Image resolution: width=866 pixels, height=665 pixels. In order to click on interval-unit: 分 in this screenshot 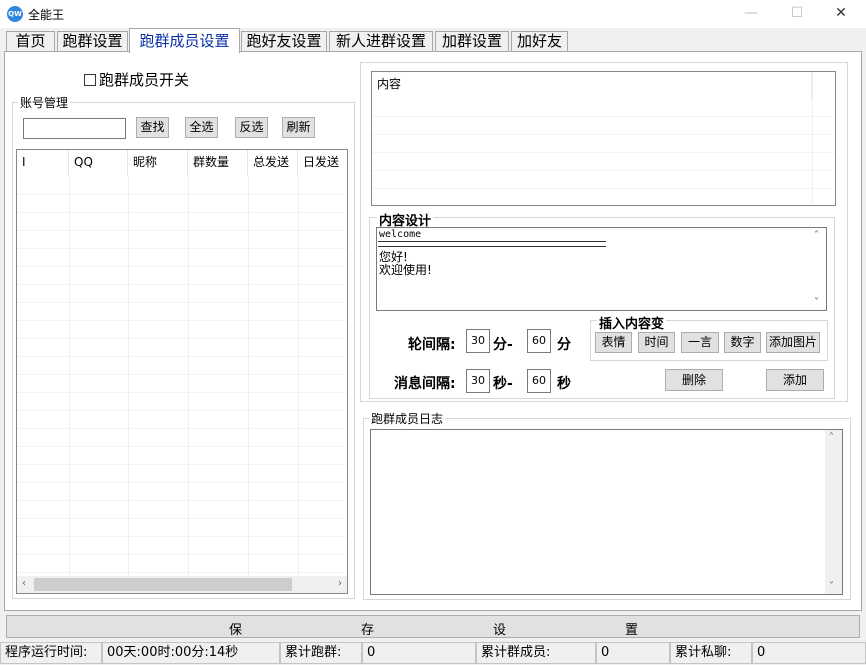, I will do `click(564, 345)`.